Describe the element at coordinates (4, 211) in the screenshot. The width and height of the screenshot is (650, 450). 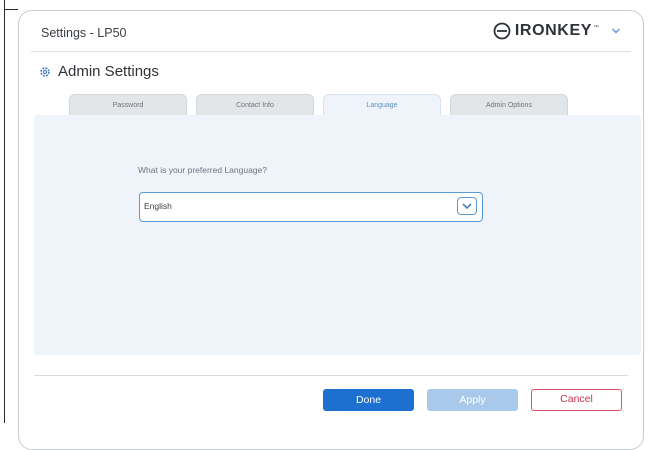
I see `left-border-line` at that location.